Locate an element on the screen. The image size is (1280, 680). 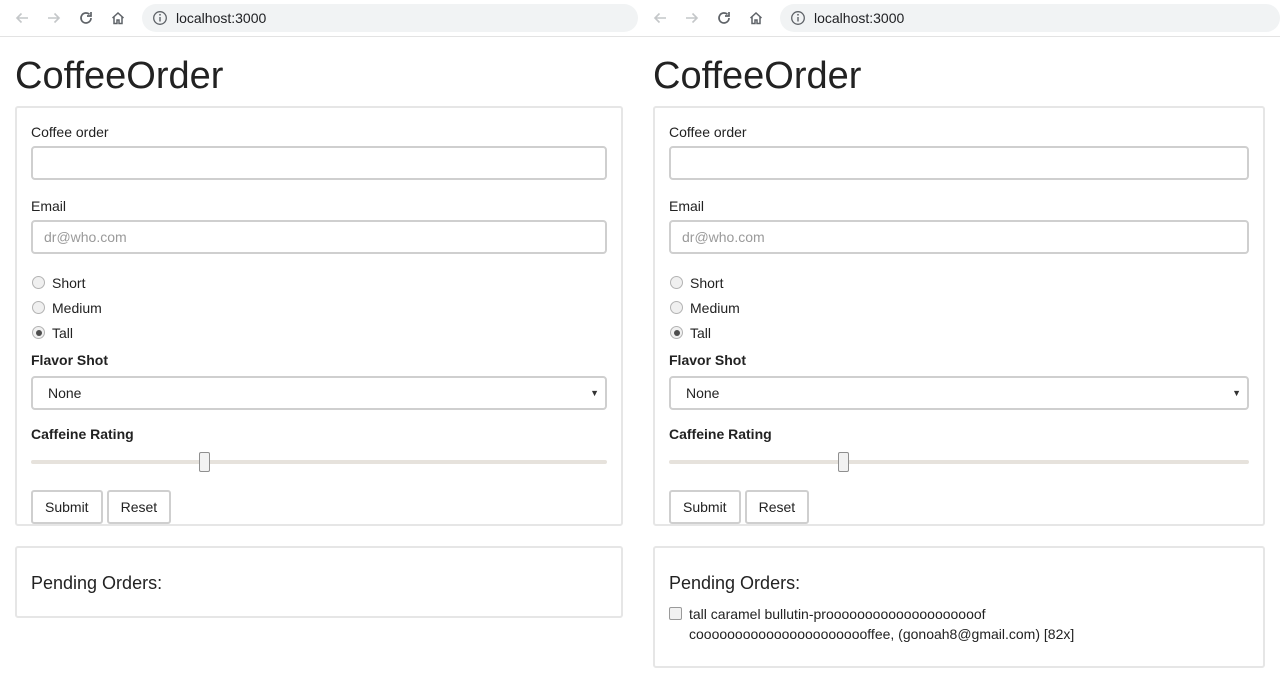
pending-orders-panel: Pending Orders: is located at coordinates (319, 582).